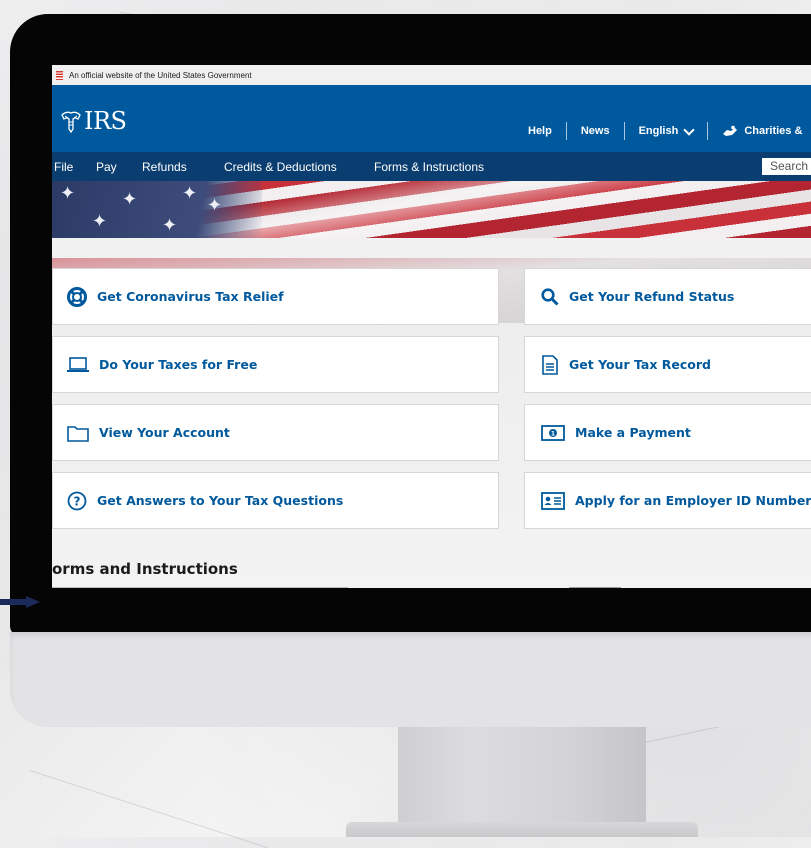  I want to click on irs-logo: IRS, so click(93, 121).